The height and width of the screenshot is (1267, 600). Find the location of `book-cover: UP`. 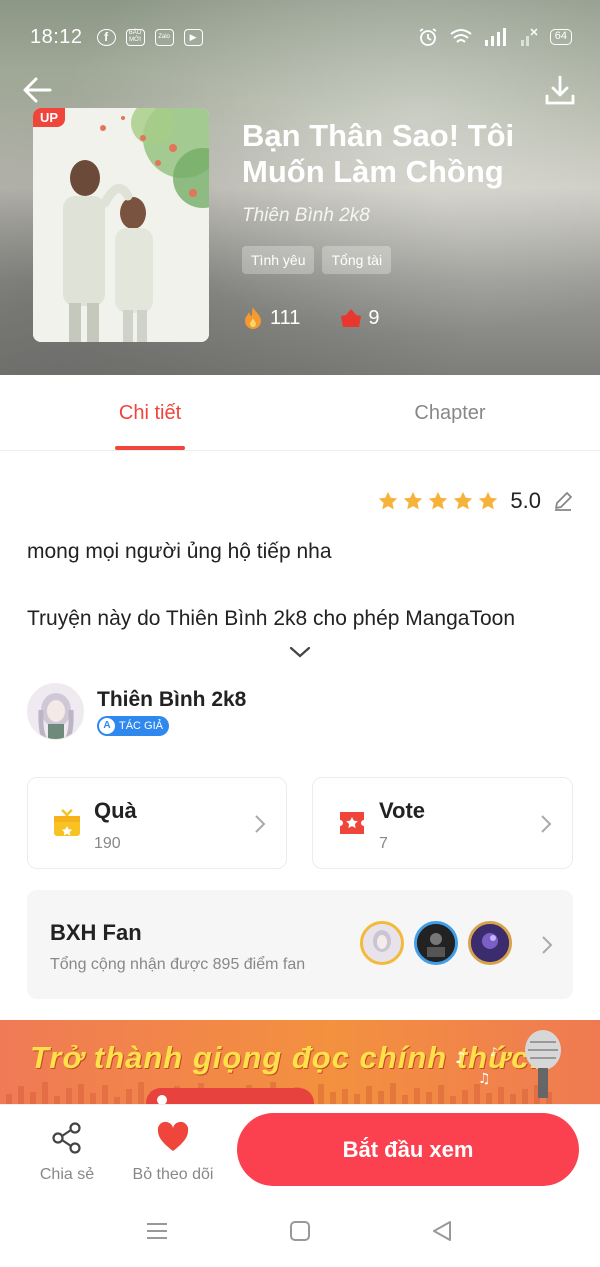

book-cover: UP is located at coordinates (121, 225).